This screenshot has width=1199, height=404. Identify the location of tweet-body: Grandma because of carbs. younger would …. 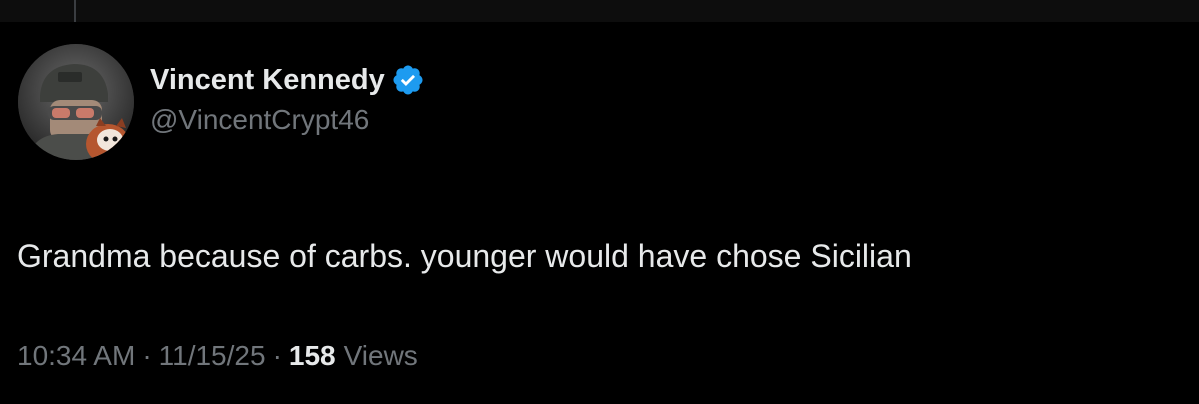
(464, 256).